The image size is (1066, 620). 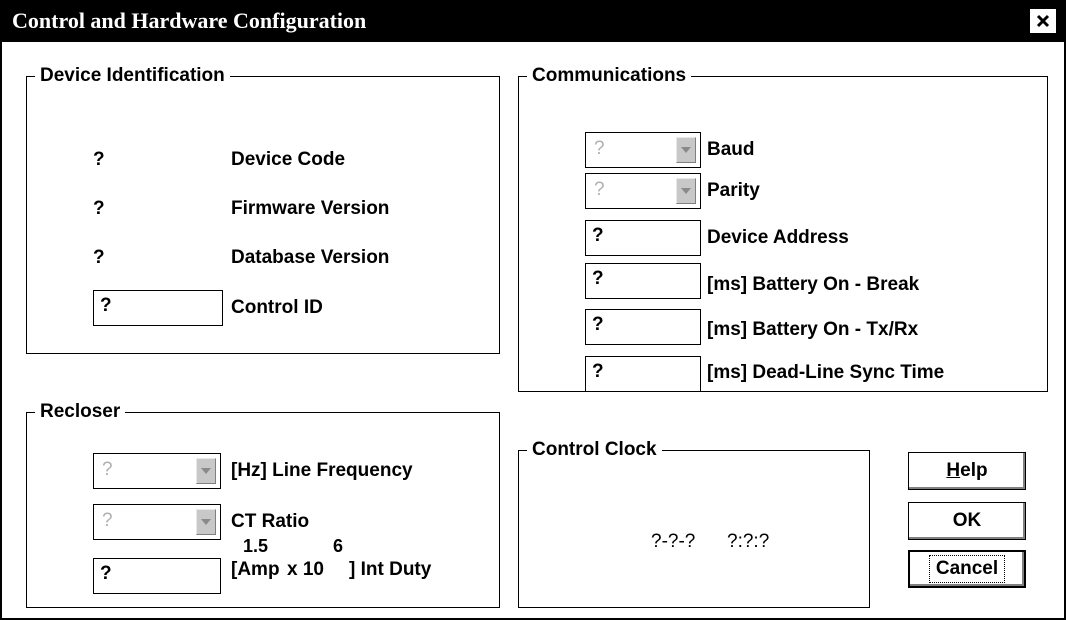 I want to click on baud-label: Baud, so click(x=731, y=149).